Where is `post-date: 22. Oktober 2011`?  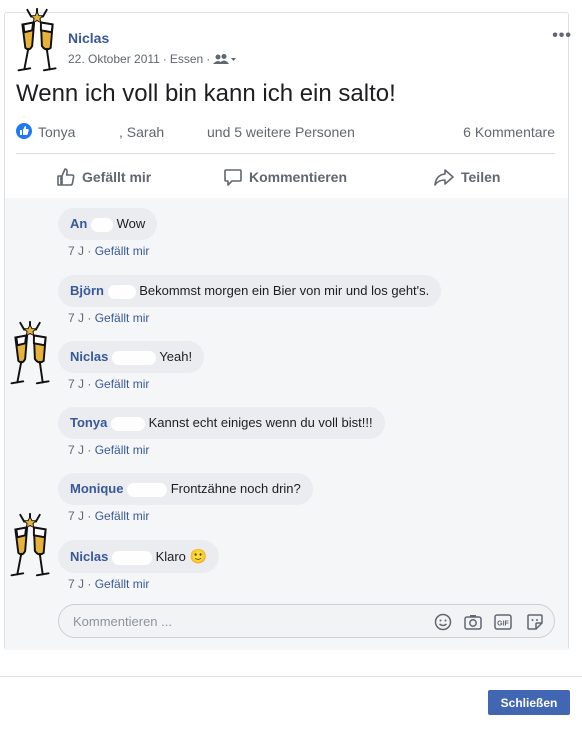
post-date: 22. Oktober 2011 is located at coordinates (114, 59).